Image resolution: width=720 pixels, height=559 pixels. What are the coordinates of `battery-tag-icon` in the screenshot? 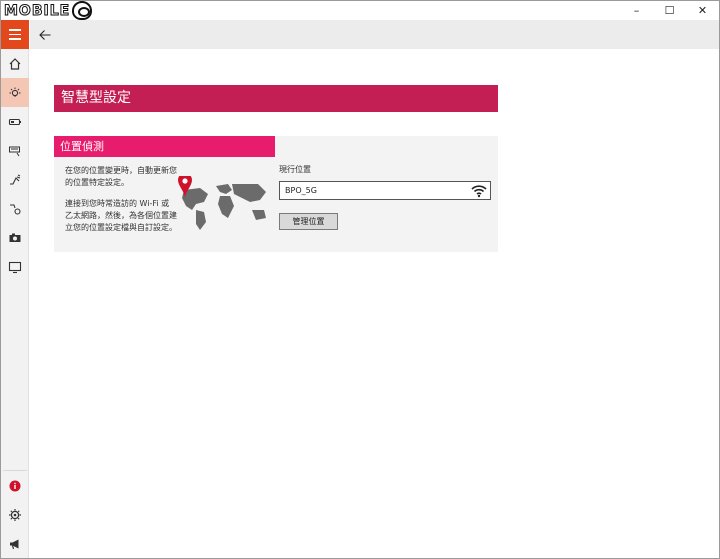 It's located at (14, 121).